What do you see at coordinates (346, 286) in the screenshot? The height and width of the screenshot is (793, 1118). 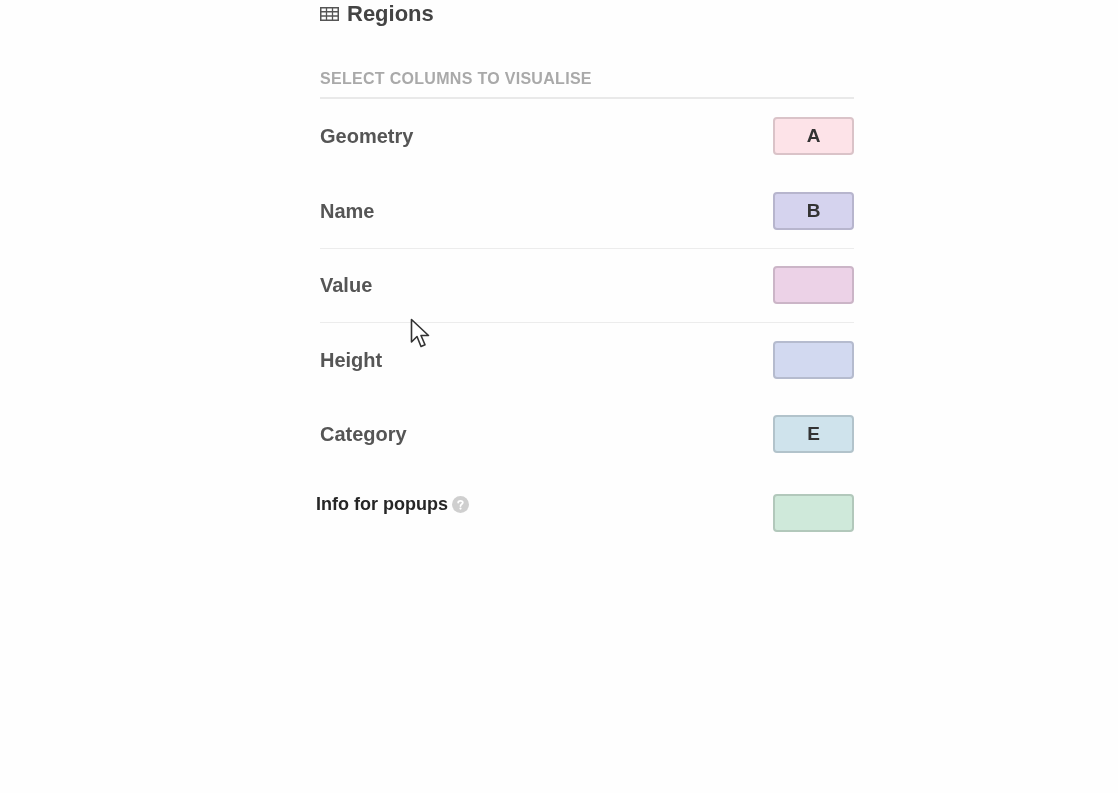 I see `column-label: Value` at bounding box center [346, 286].